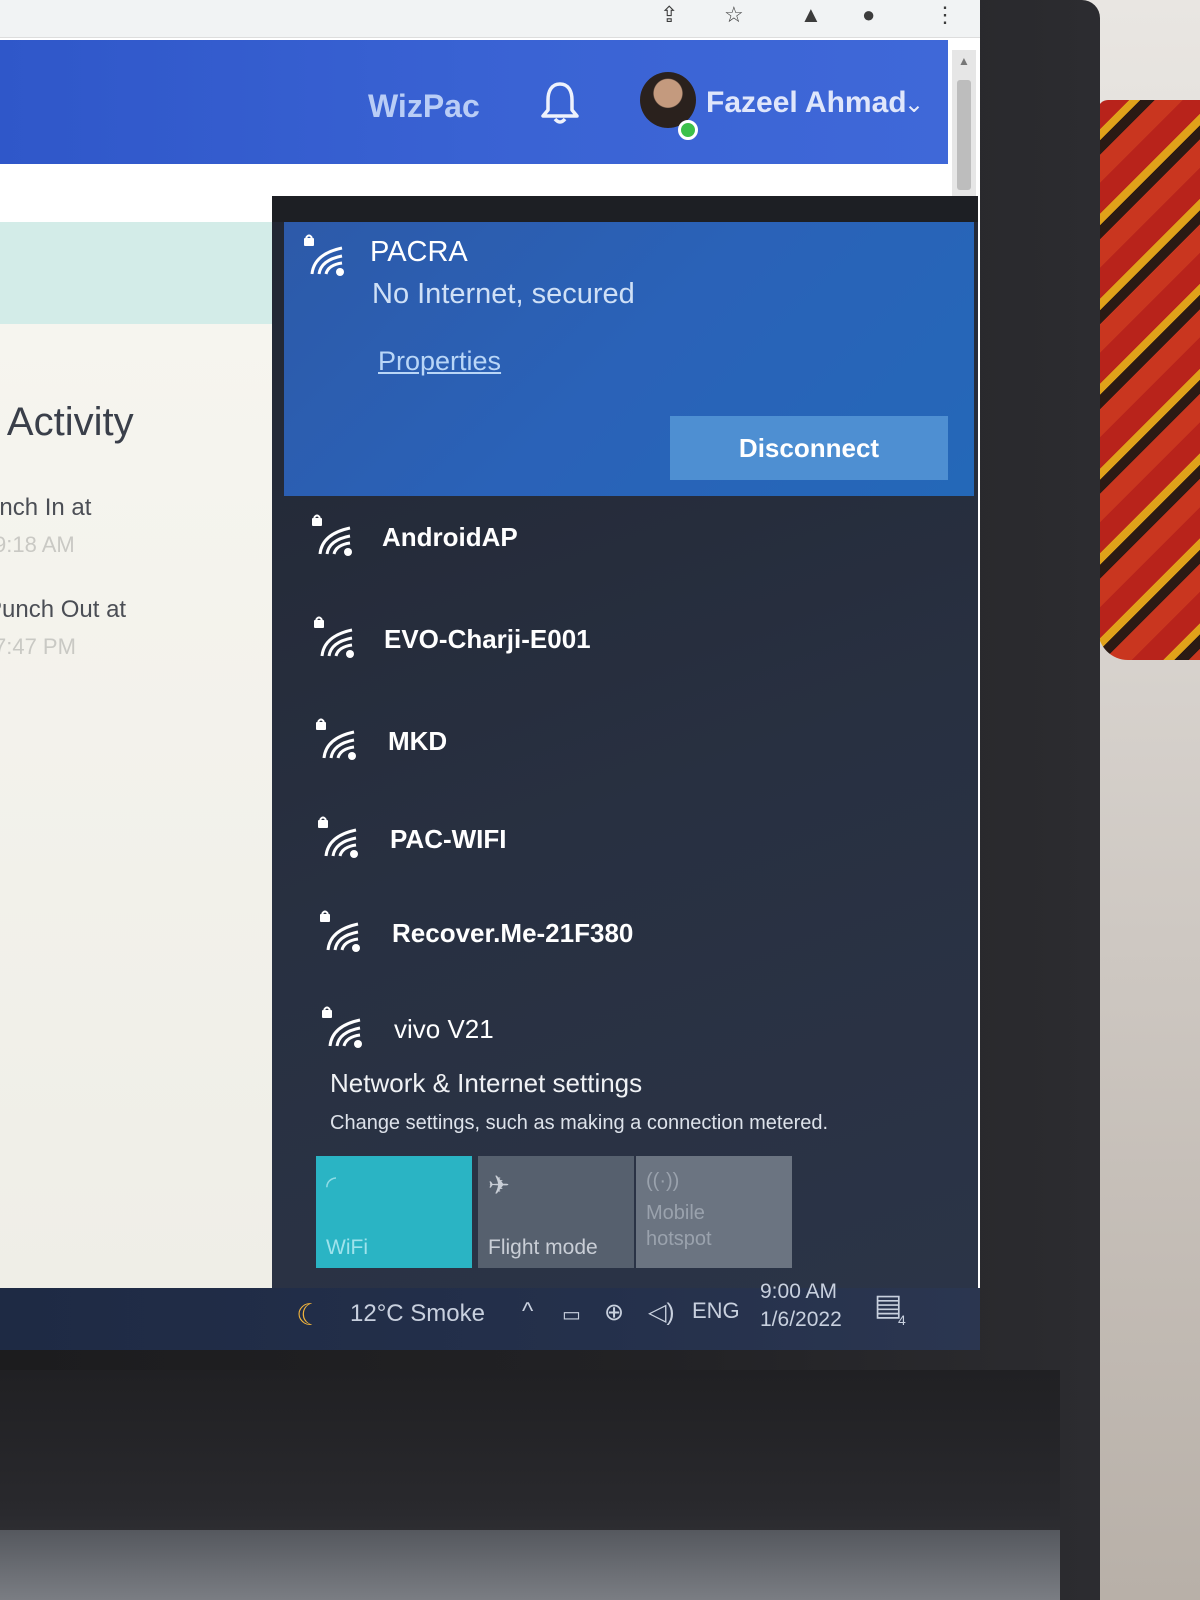 The image size is (1200, 1600). What do you see at coordinates (806, 103) in the screenshot?
I see `user-name: Fazeel Ahmad` at bounding box center [806, 103].